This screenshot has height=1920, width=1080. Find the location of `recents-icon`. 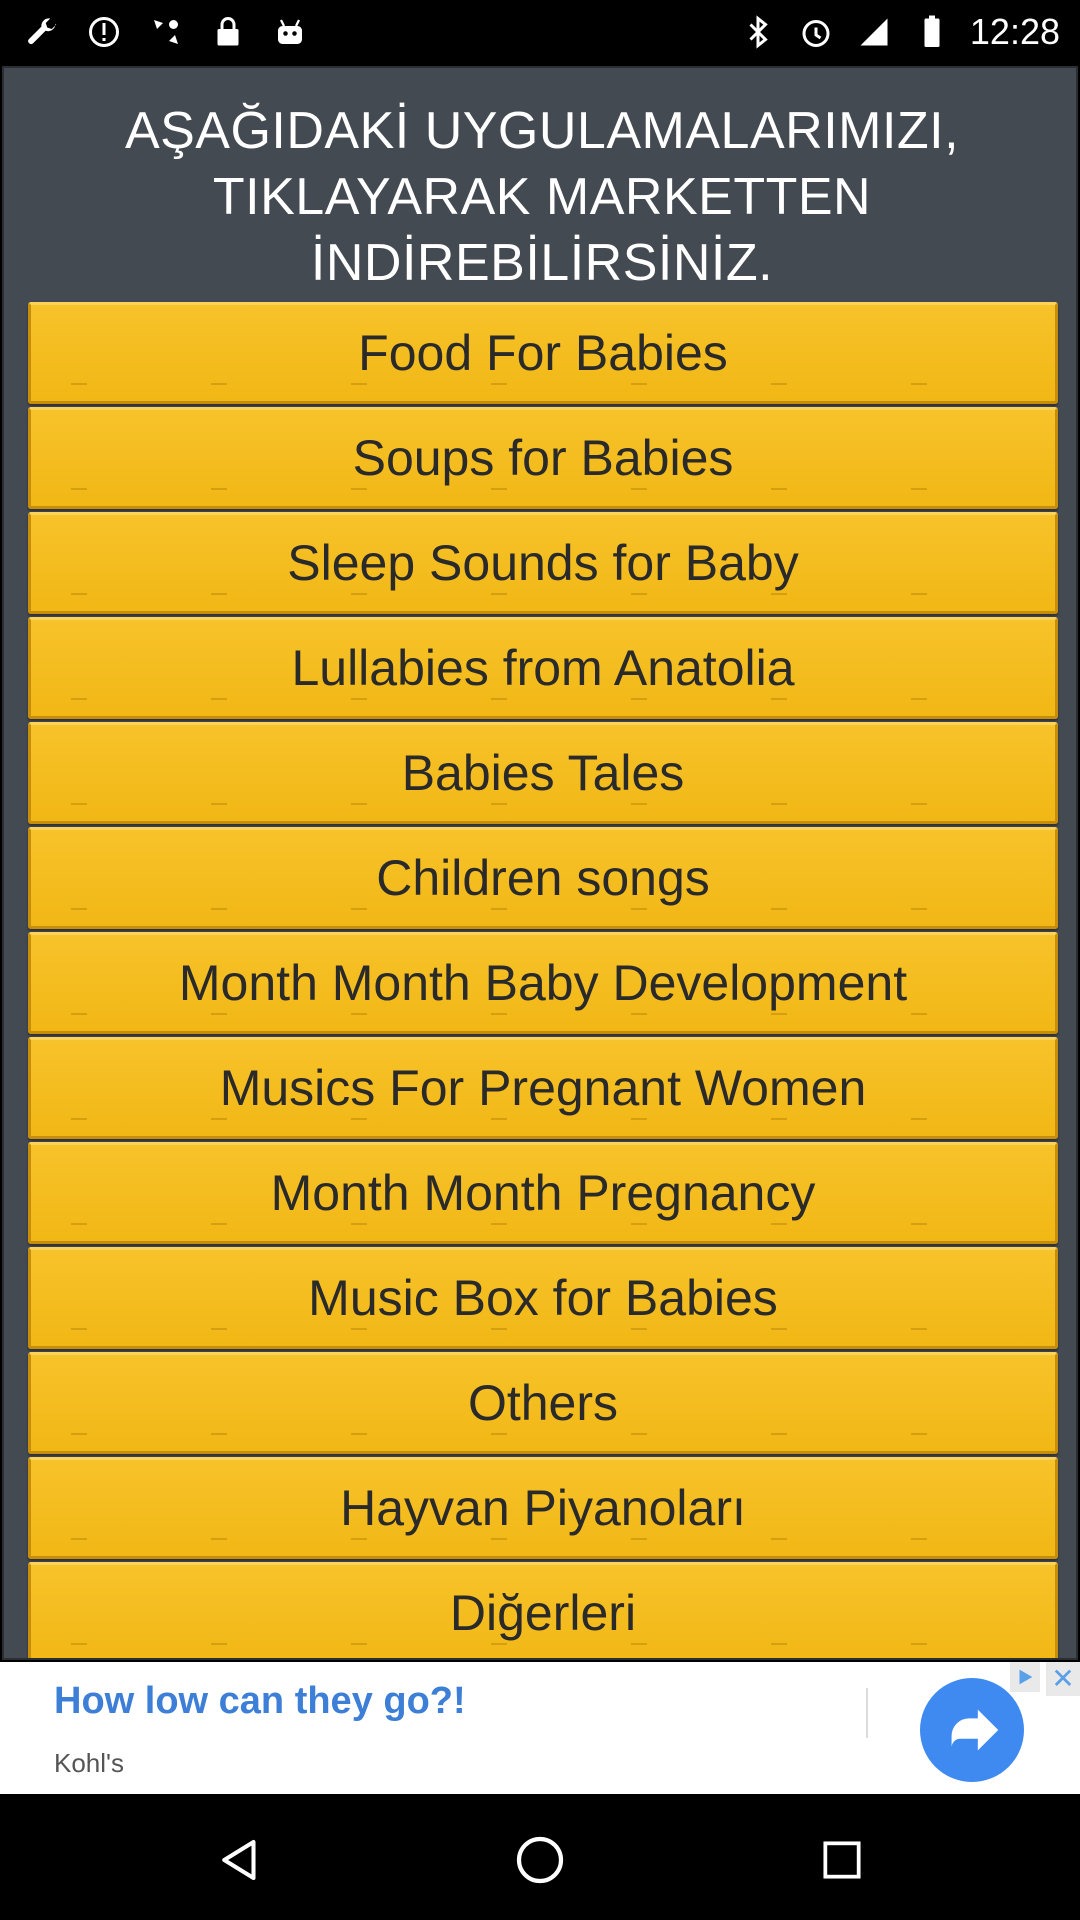

recents-icon is located at coordinates (842, 1860).